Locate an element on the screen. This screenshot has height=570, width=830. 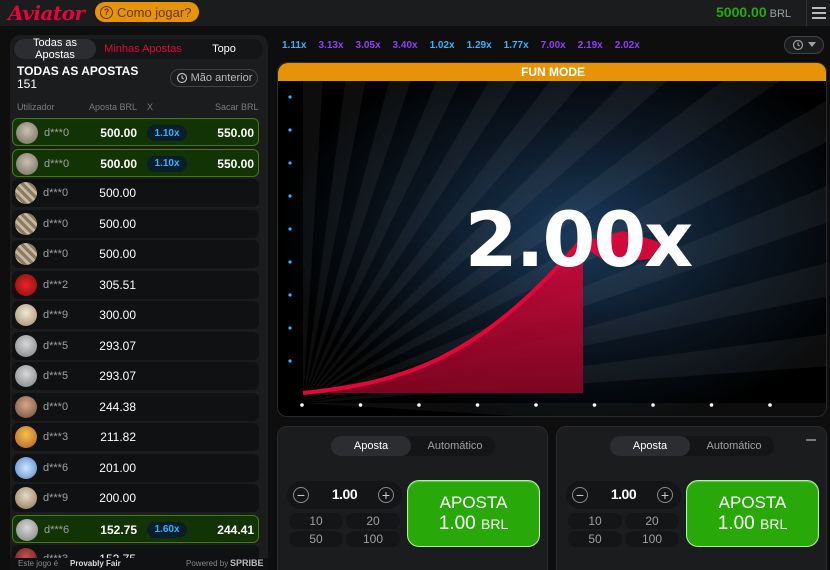
place-bet-amount: 1.00 is located at coordinates (457, 523).